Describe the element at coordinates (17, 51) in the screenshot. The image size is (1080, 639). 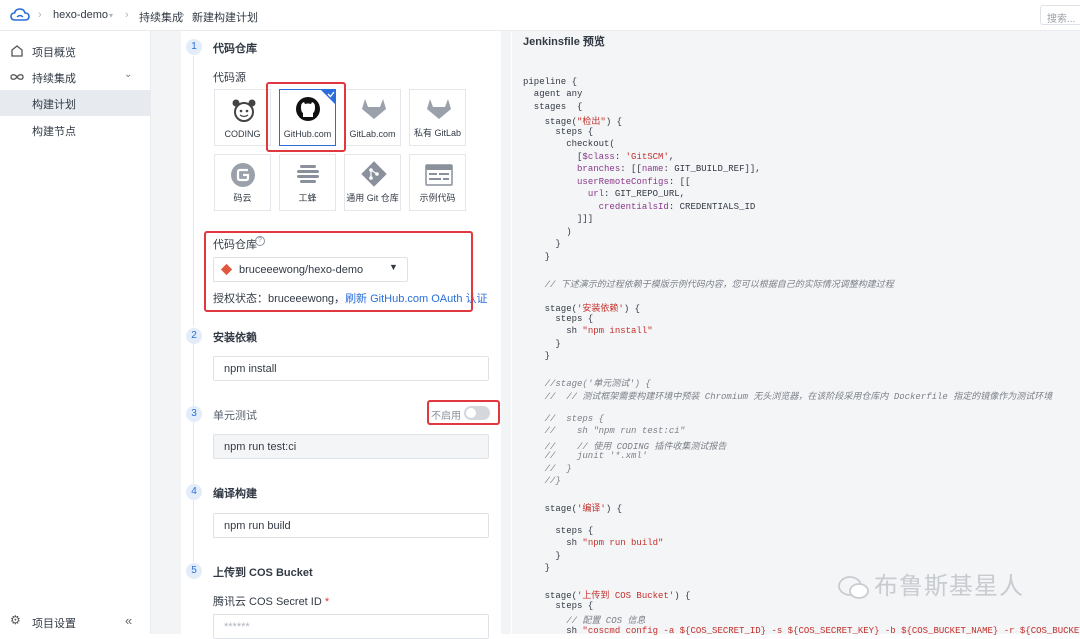
I see `home-icon` at that location.